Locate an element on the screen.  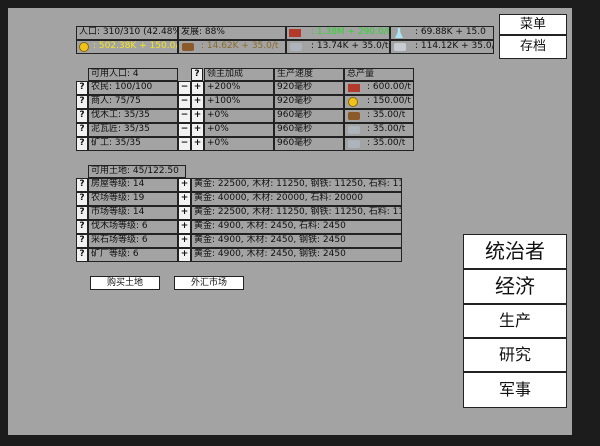
gold-stat: : 502.38K + 150.0/t is located at coordinates (127, 47).